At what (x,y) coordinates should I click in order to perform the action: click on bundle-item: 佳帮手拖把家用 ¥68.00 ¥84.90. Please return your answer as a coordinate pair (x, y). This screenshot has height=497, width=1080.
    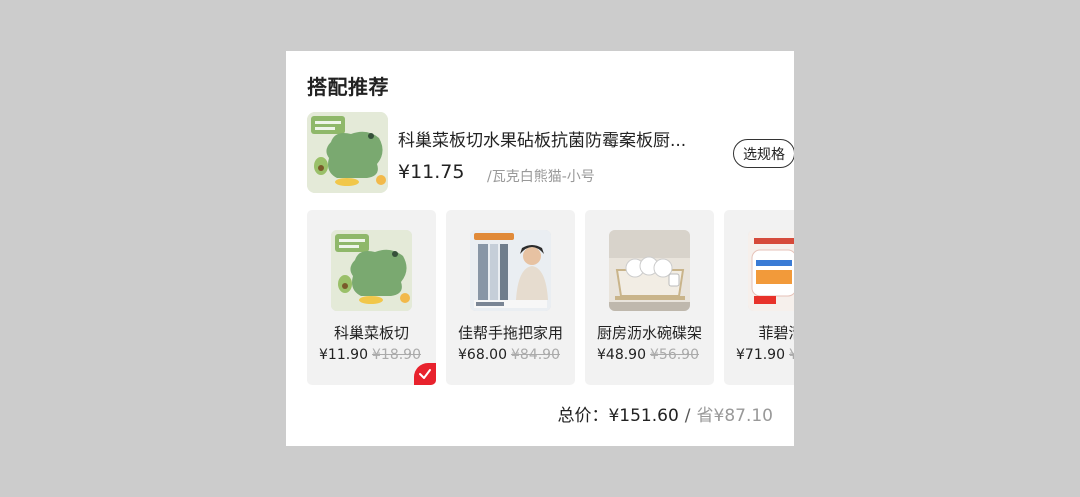
    Looking at the image, I should click on (510, 297).